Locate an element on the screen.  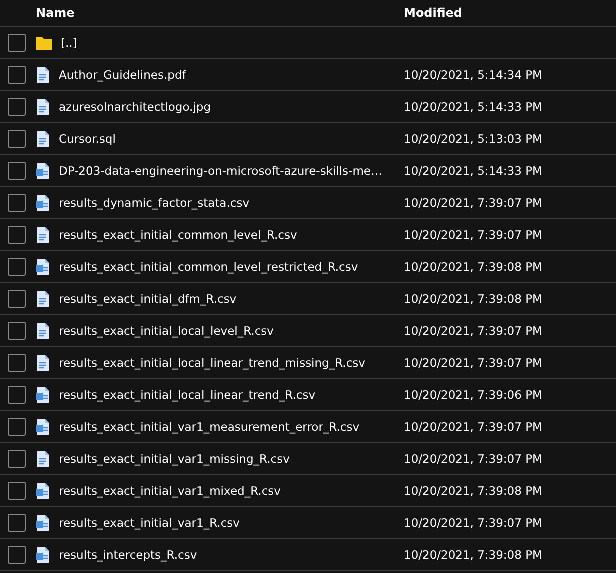
file-name: Author_Guidelines.pdf is located at coordinates (122, 75).